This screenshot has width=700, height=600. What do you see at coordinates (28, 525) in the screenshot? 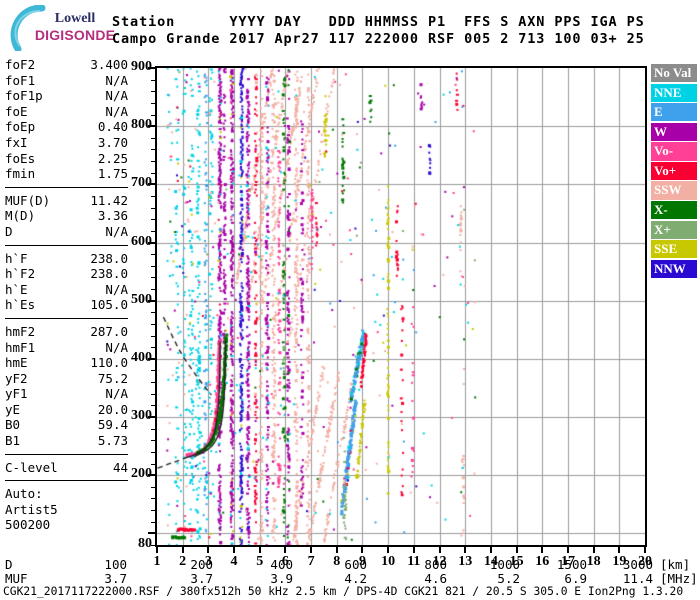
I see `autoscaling-info-line: 500200` at bounding box center [28, 525].